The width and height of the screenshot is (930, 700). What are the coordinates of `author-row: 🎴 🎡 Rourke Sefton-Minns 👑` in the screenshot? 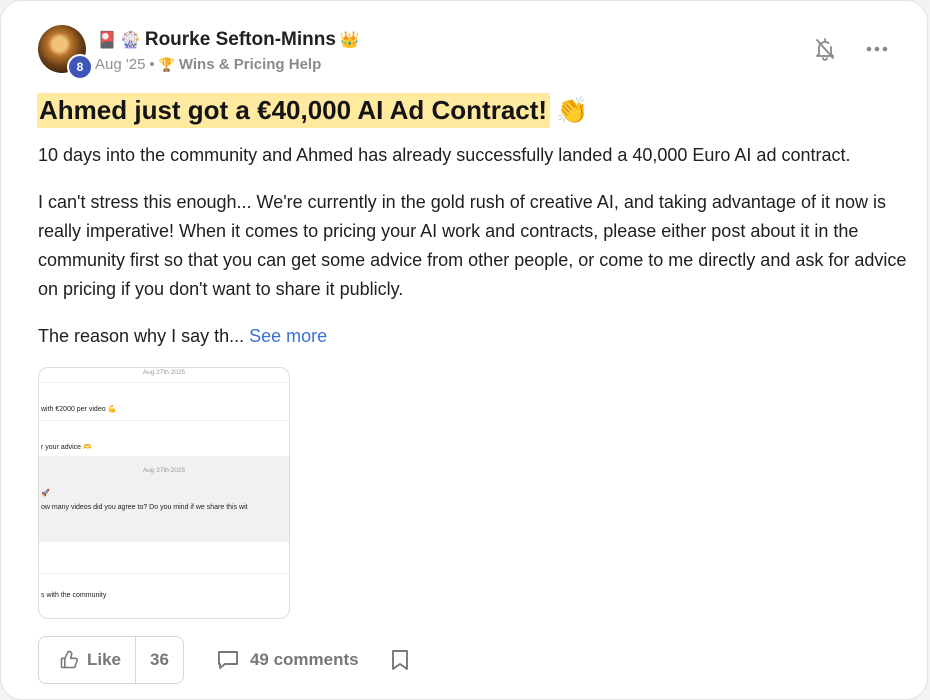 It's located at (228, 40).